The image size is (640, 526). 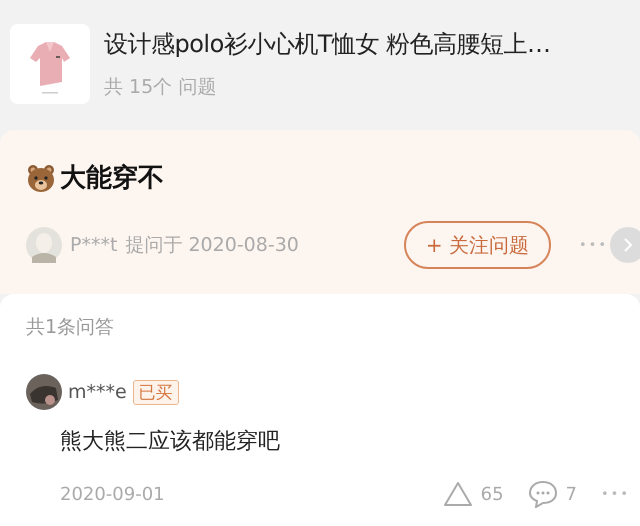 I want to click on answer-date: 2020-09-01, so click(x=112, y=494).